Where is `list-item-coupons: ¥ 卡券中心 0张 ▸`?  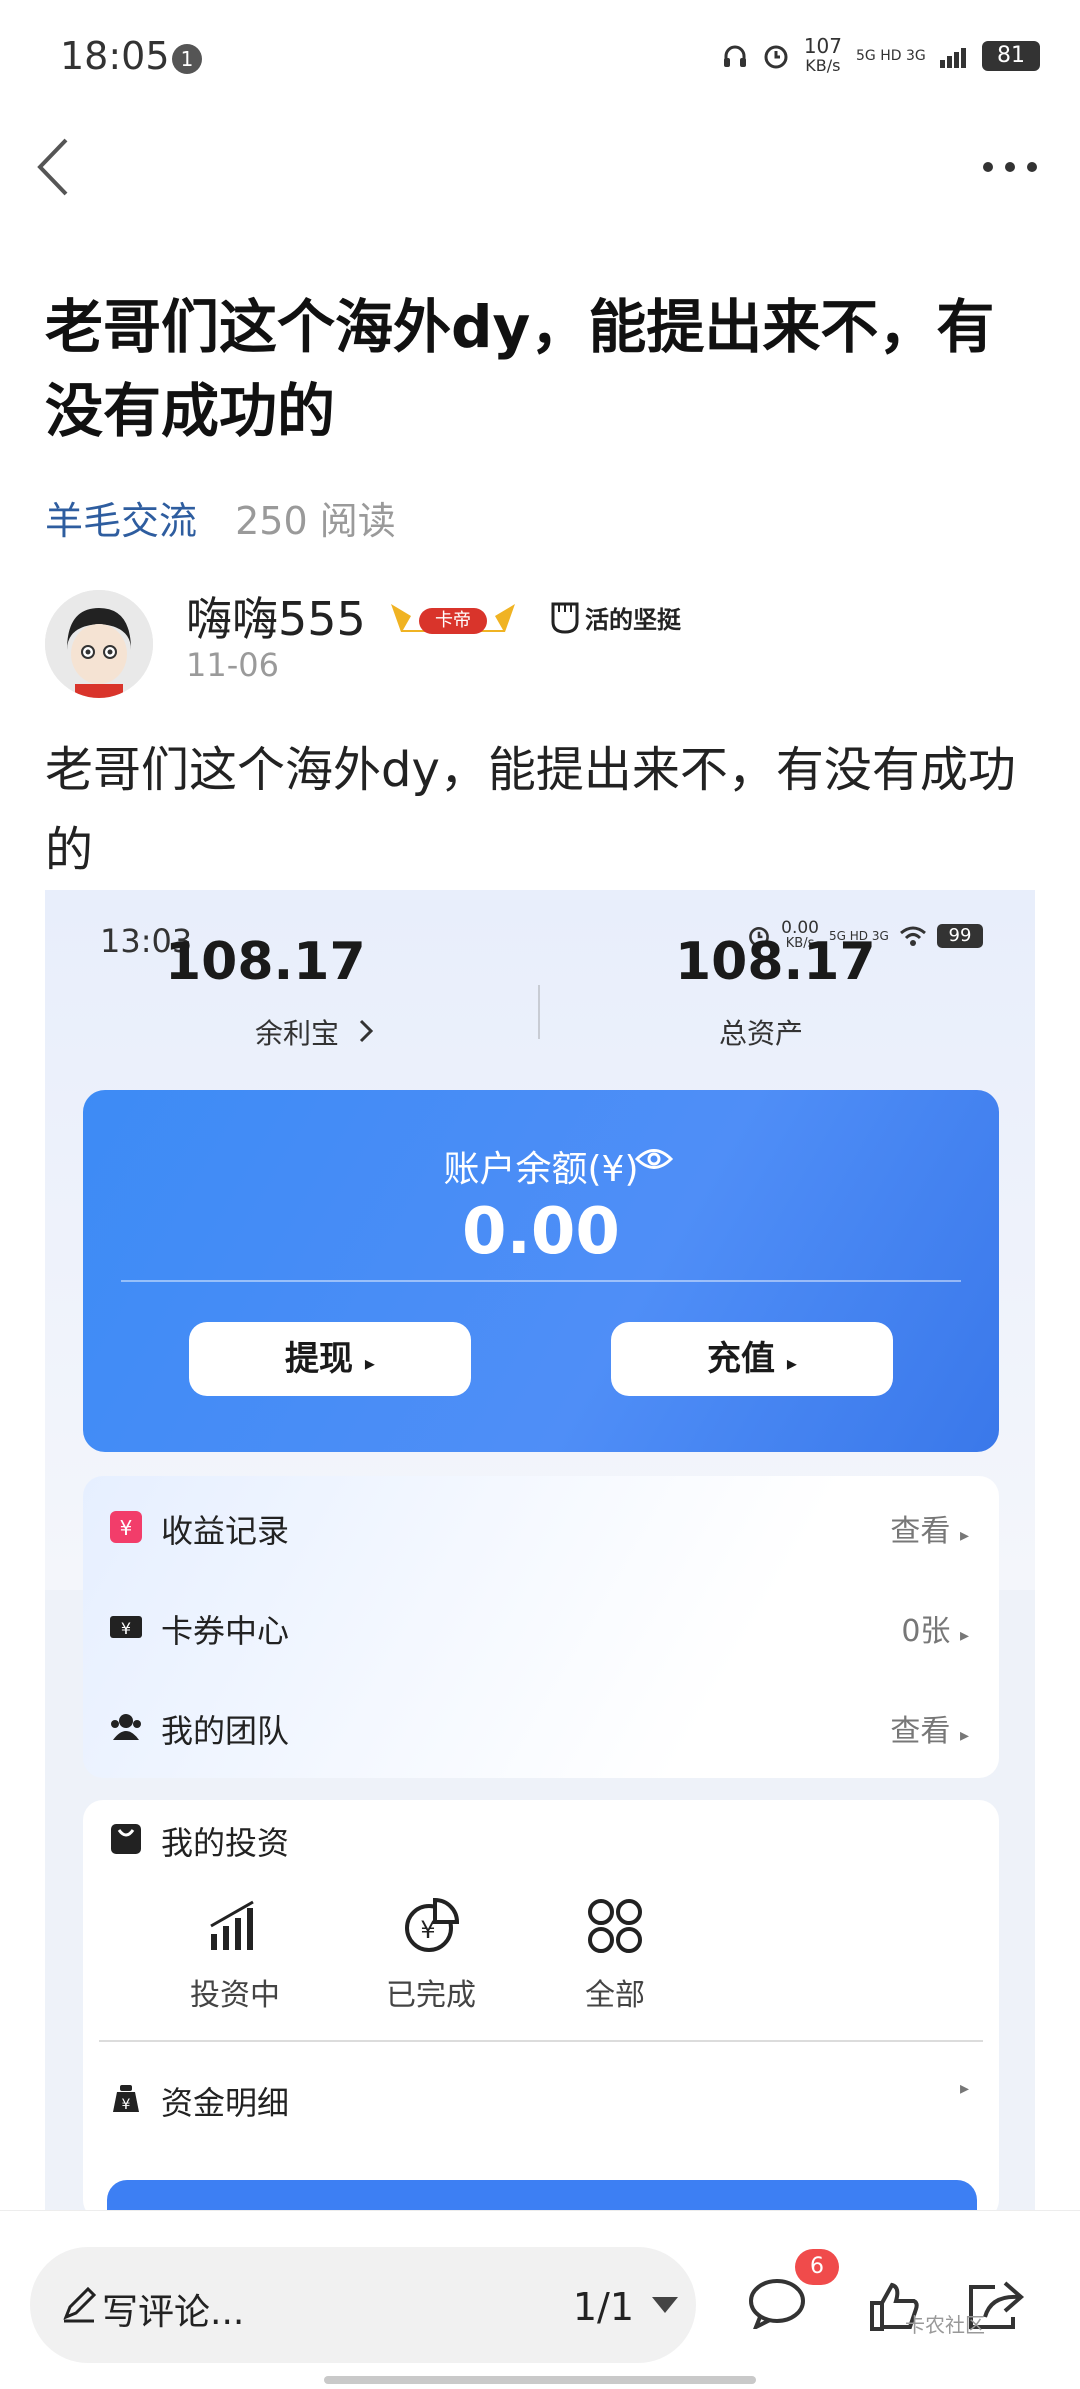
list-item-coupons: ¥ 卡券中心 0张 ▸ is located at coordinates (541, 1626).